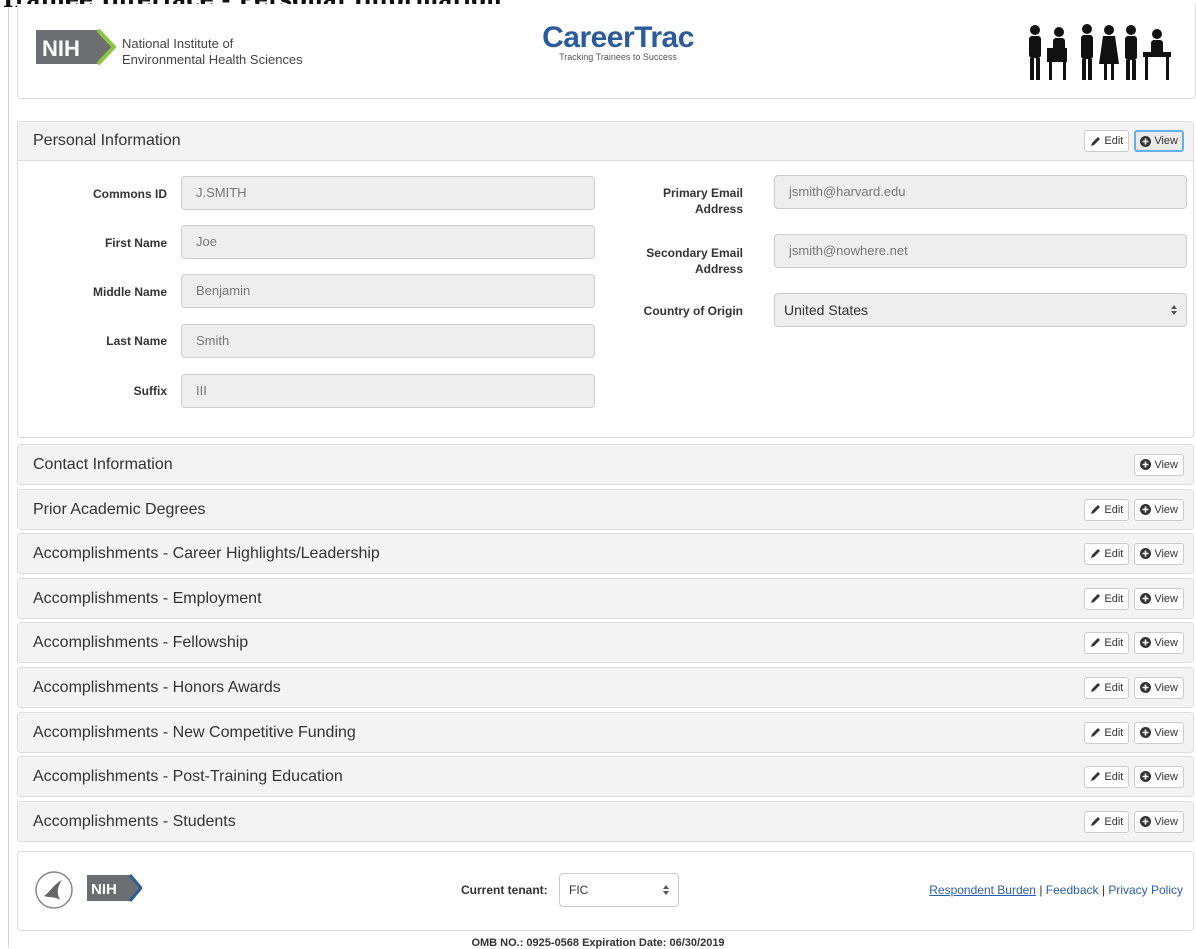 This screenshot has width=1196, height=949. What do you see at coordinates (134, 821) in the screenshot?
I see `panel-title: Accomplishments - Students` at bounding box center [134, 821].